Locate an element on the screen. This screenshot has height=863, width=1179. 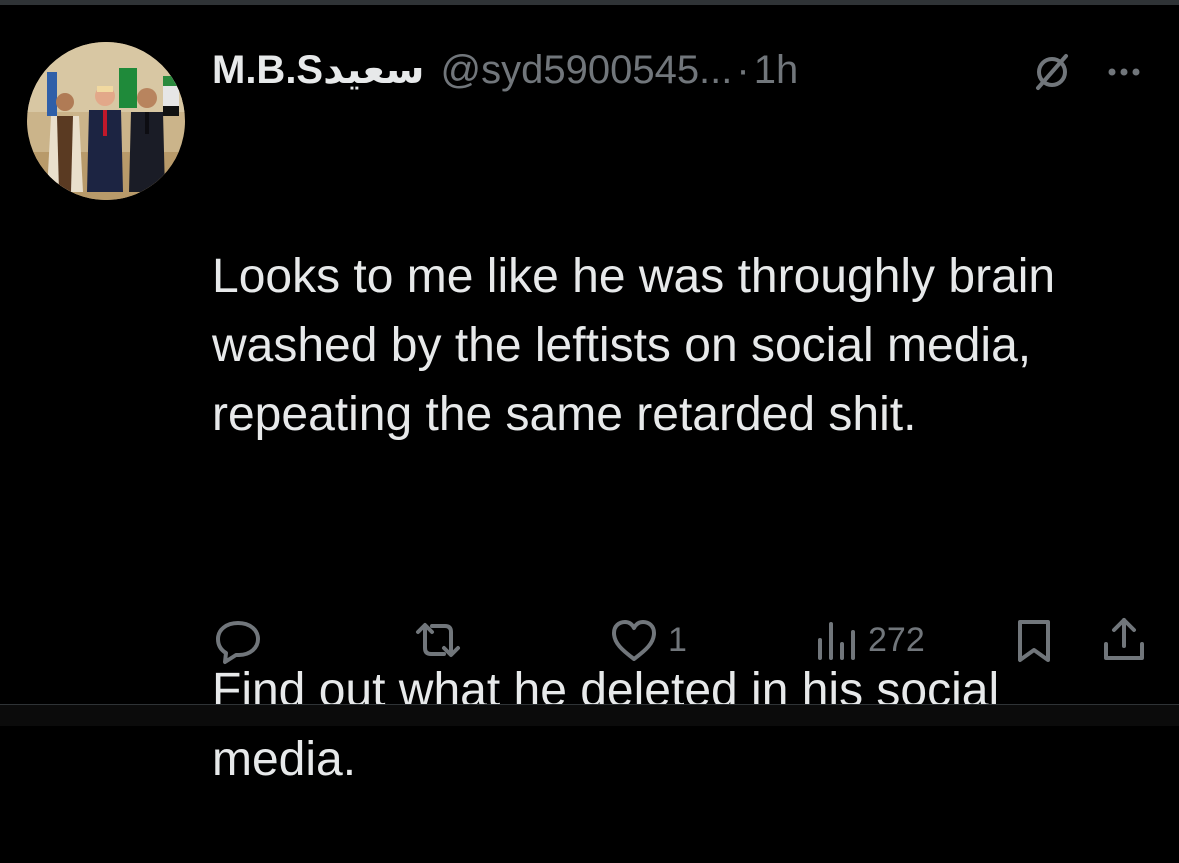
avatar is located at coordinates (106, 121).